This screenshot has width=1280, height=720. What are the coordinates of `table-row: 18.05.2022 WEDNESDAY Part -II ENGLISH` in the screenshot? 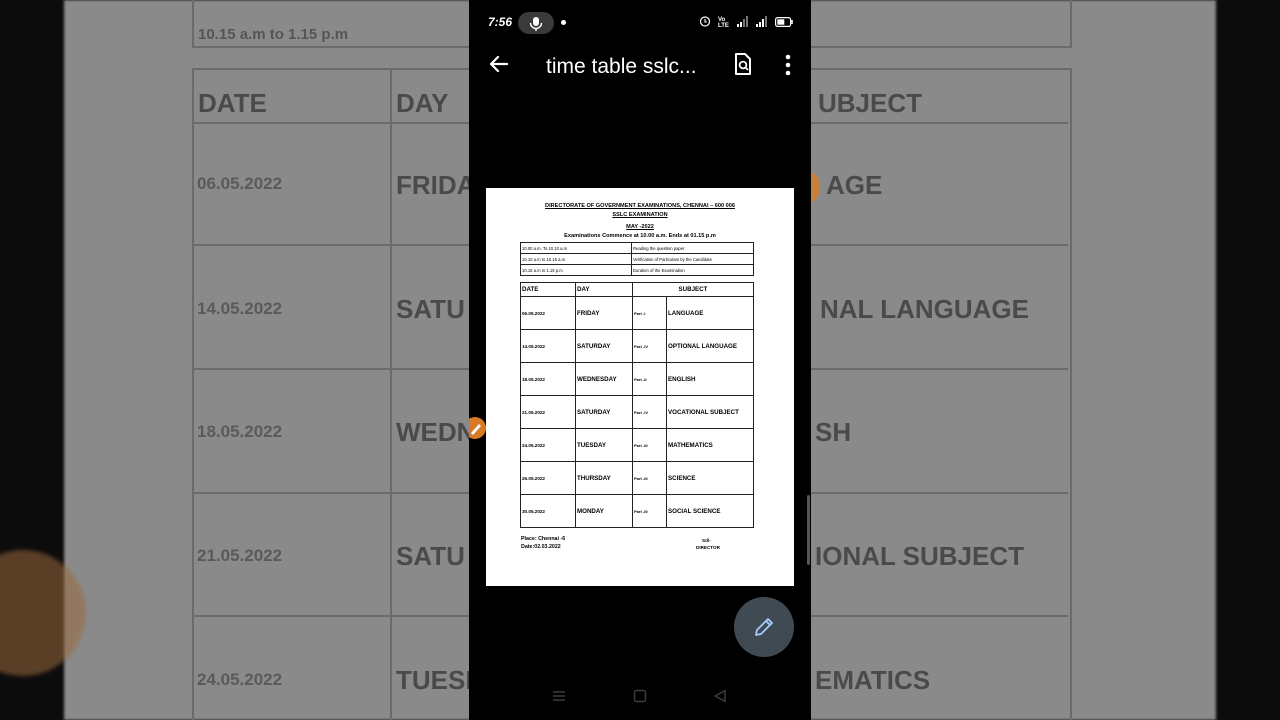 It's located at (637, 379).